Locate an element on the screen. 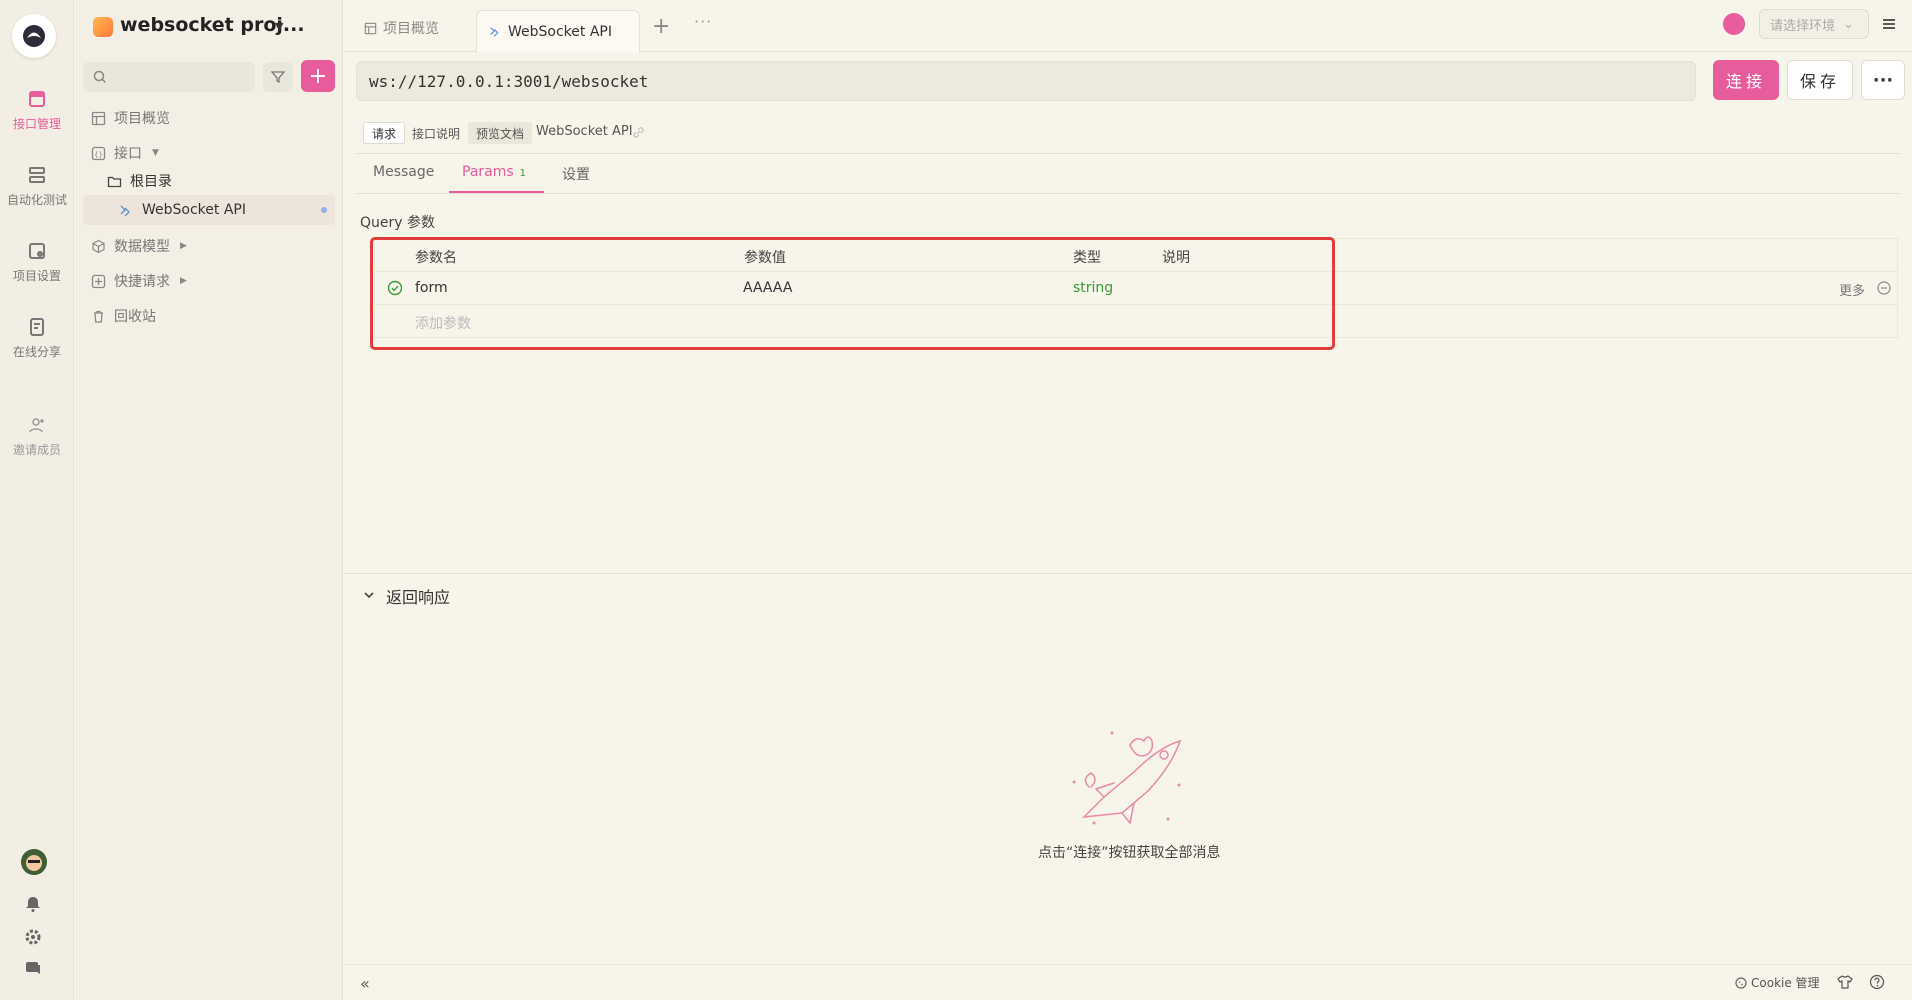  query-params-table: 参数名 参数值 类型 说明 form AAAAA string 更多 添加参数 is located at coordinates (1136, 288).